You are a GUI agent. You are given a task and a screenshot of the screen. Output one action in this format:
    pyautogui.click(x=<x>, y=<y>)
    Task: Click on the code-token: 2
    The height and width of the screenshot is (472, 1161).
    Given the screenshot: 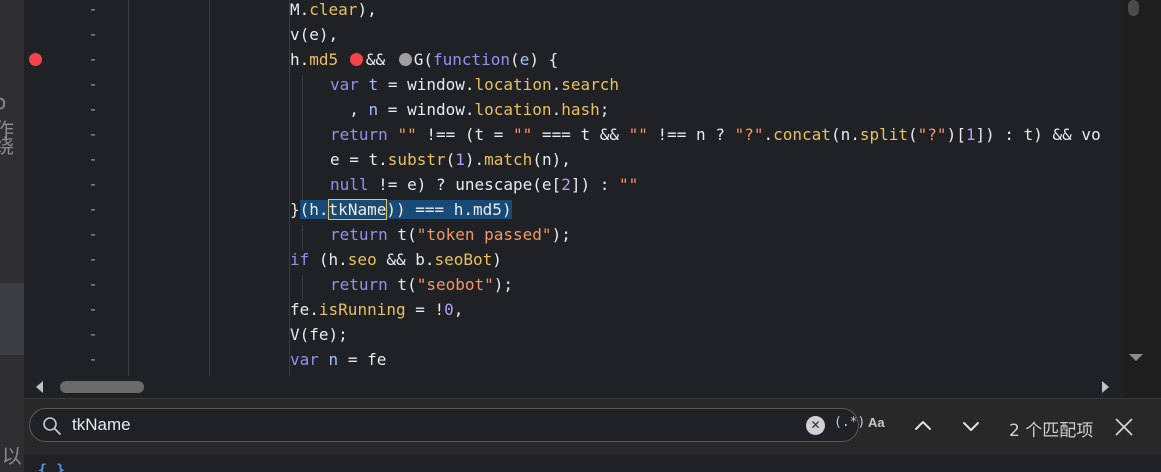 What is the action you would take?
    pyautogui.click(x=566, y=184)
    